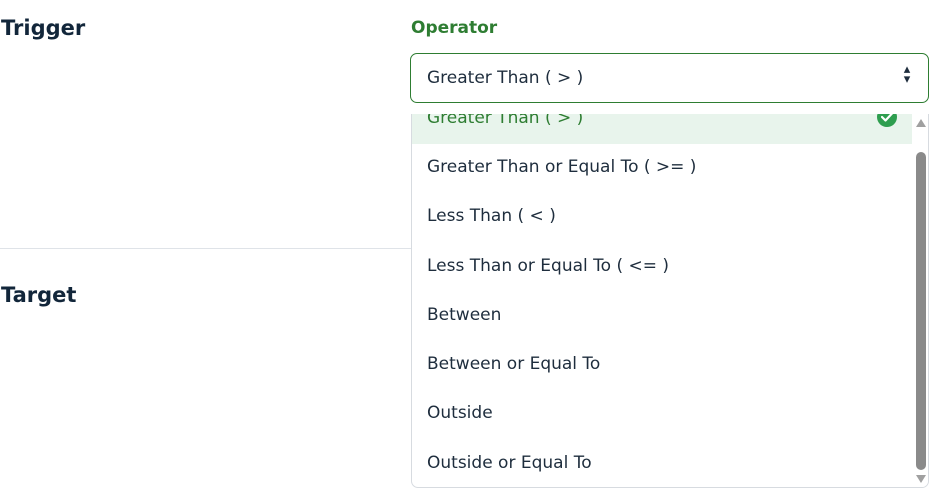  I want to click on operator-label: Operator, so click(454, 28).